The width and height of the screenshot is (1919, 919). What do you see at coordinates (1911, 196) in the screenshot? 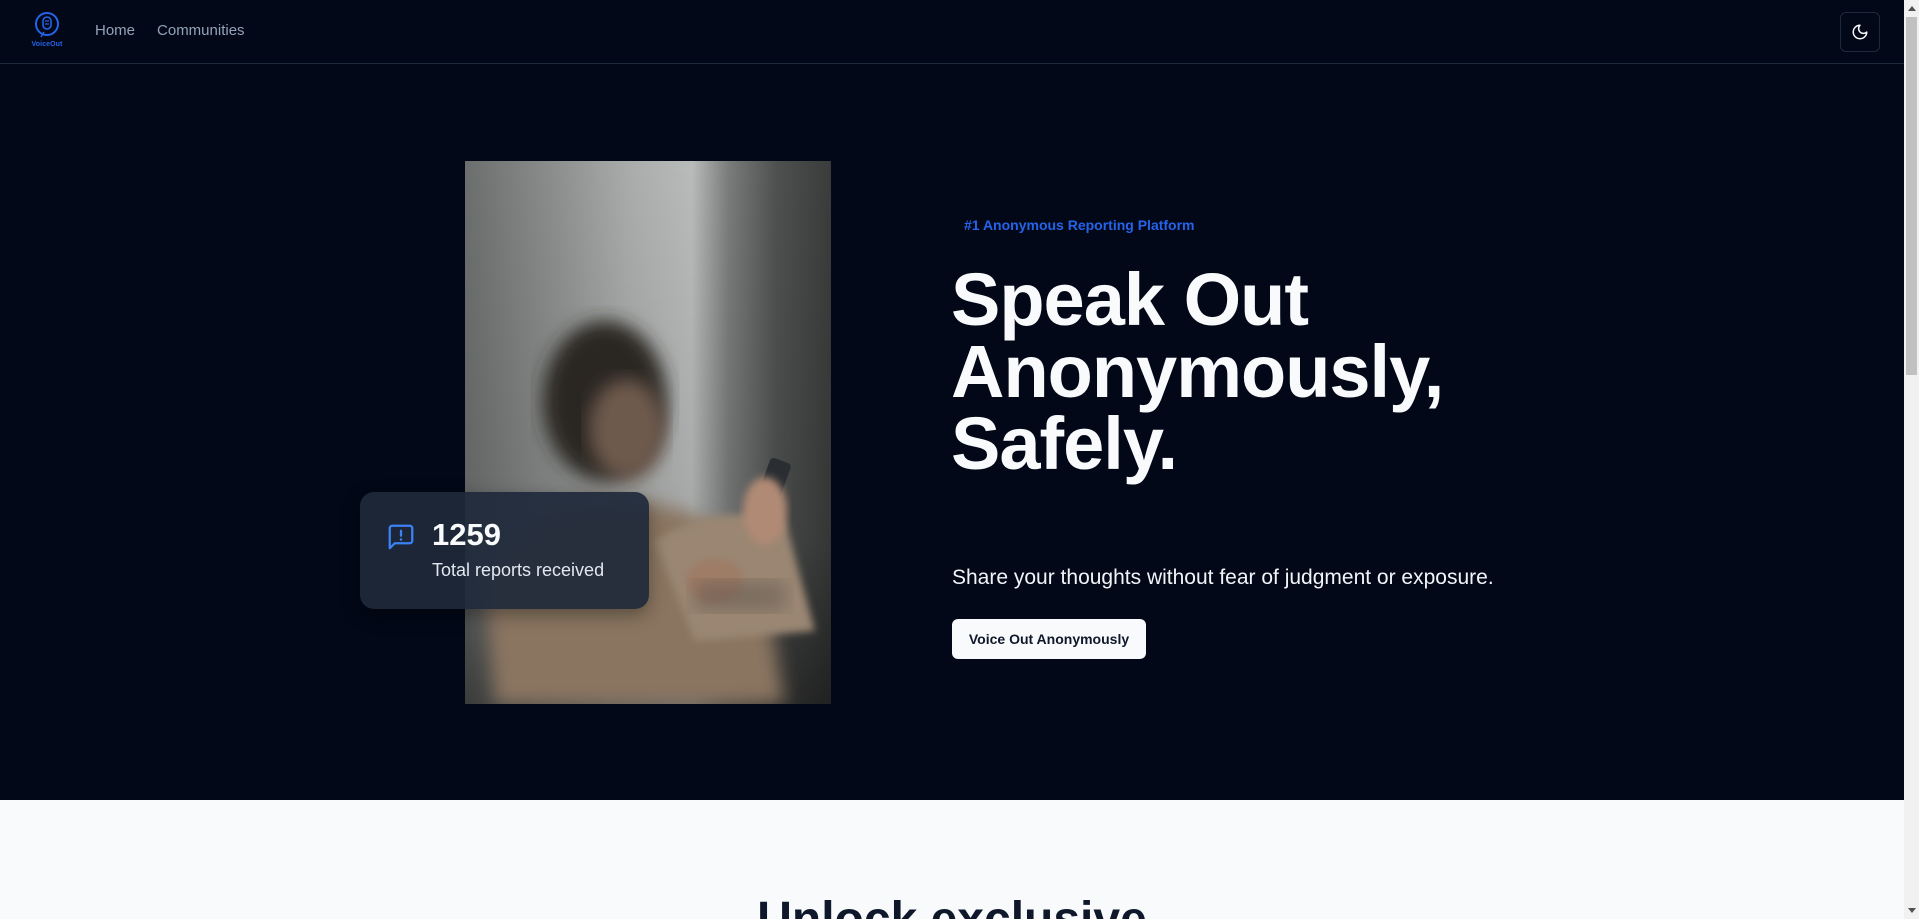
I see `scrollbar-thumb` at bounding box center [1911, 196].